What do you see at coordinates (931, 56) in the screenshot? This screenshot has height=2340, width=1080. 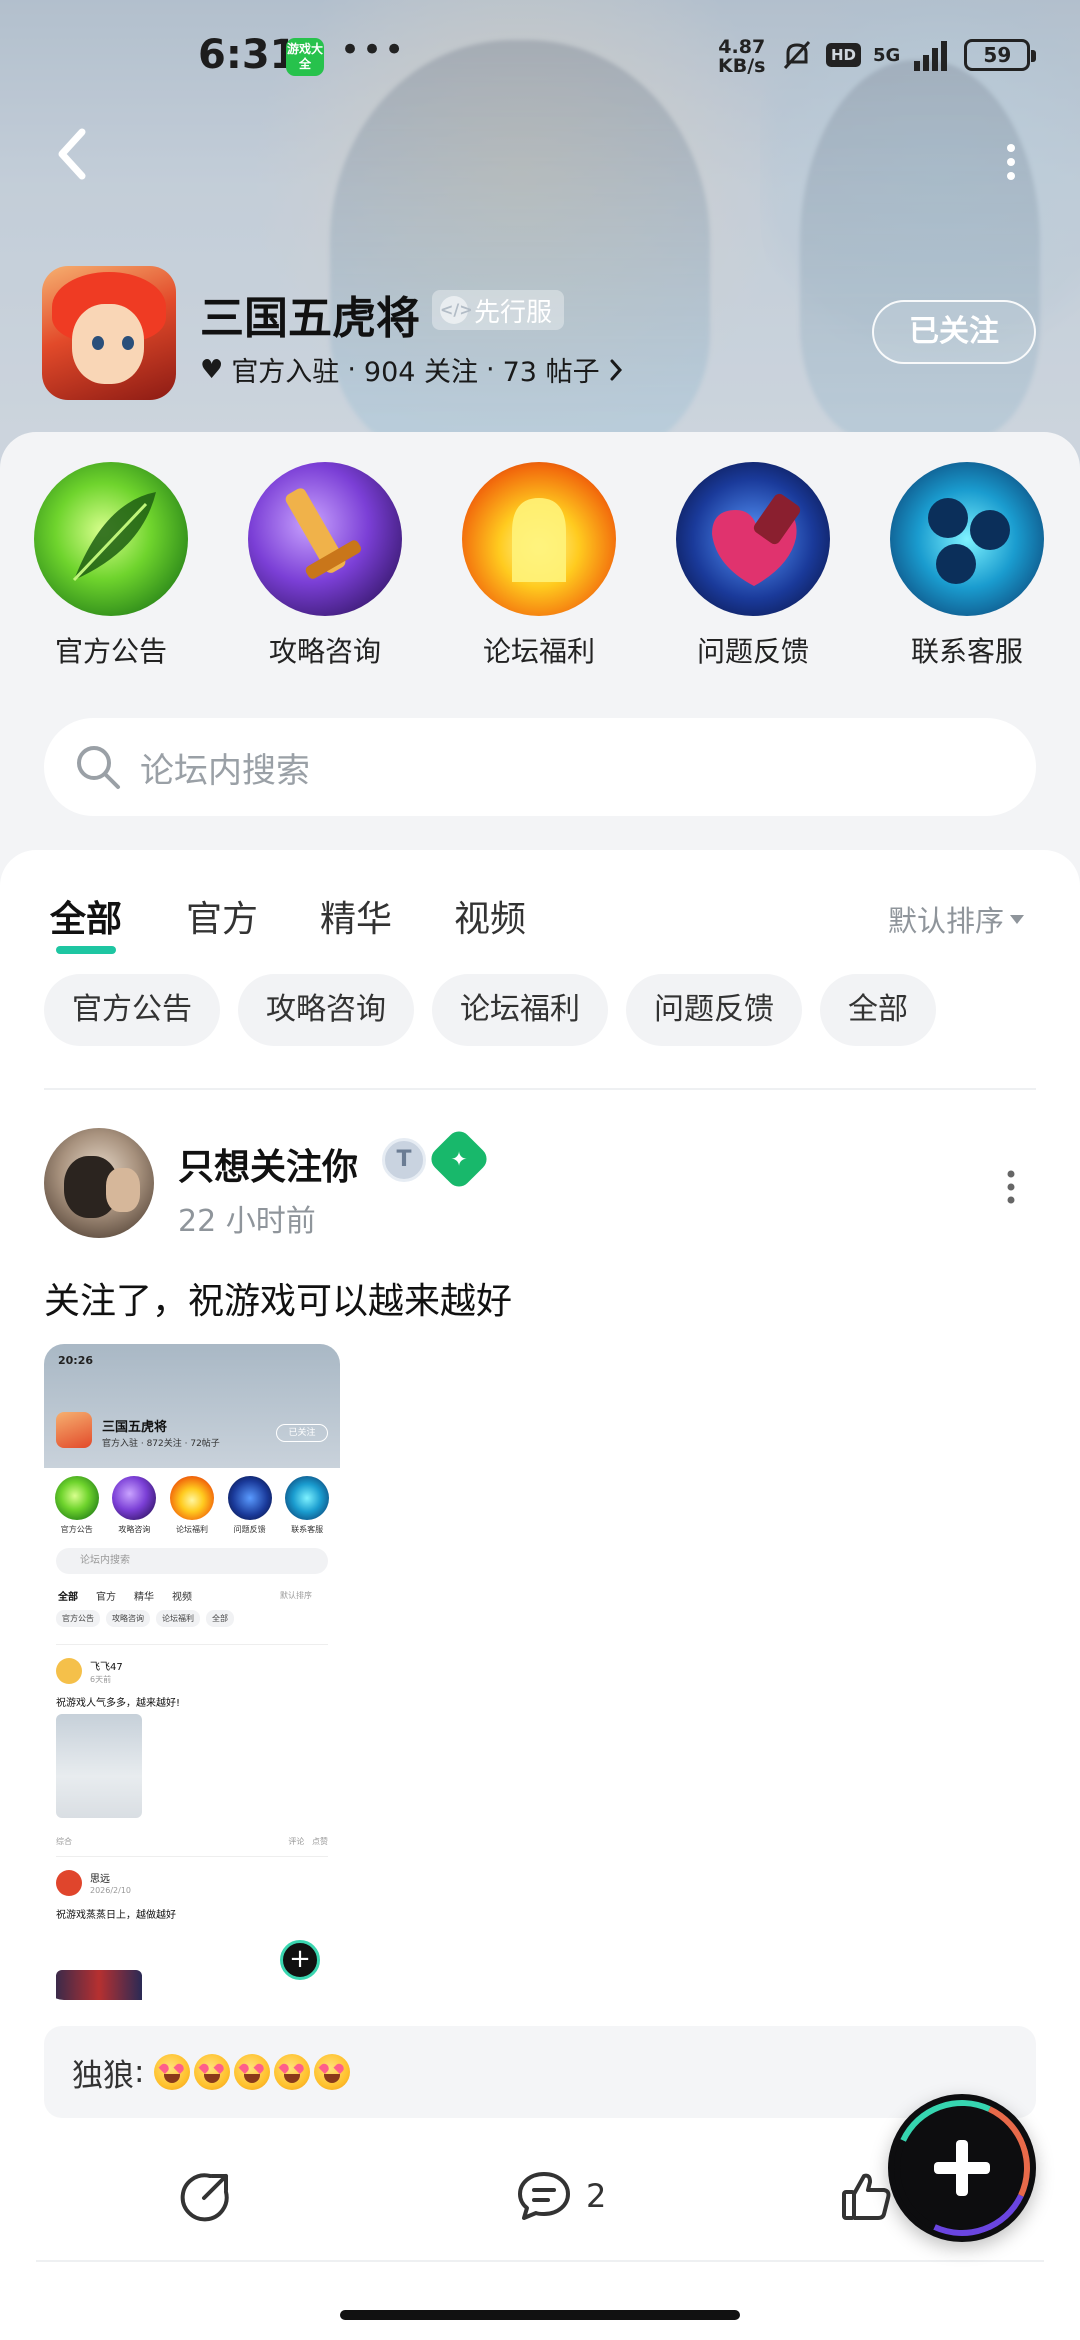 I see `signal-icon` at bounding box center [931, 56].